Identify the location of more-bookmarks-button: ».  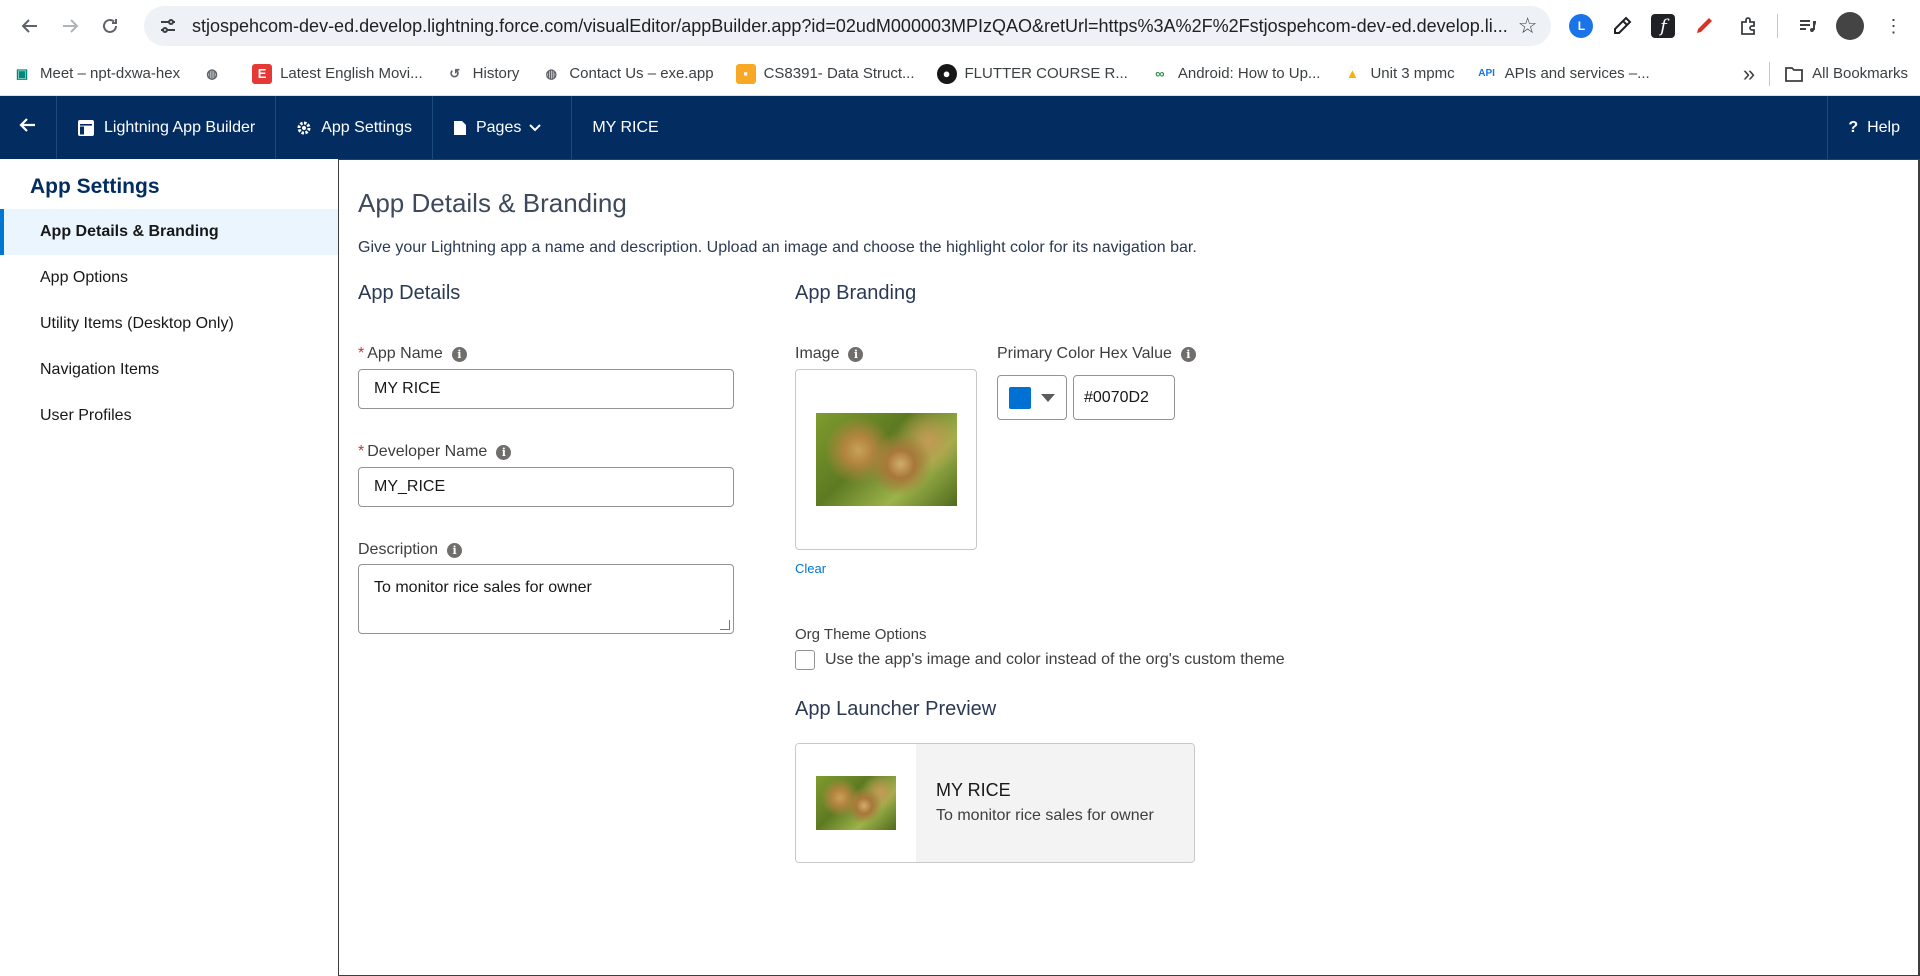
(1749, 74).